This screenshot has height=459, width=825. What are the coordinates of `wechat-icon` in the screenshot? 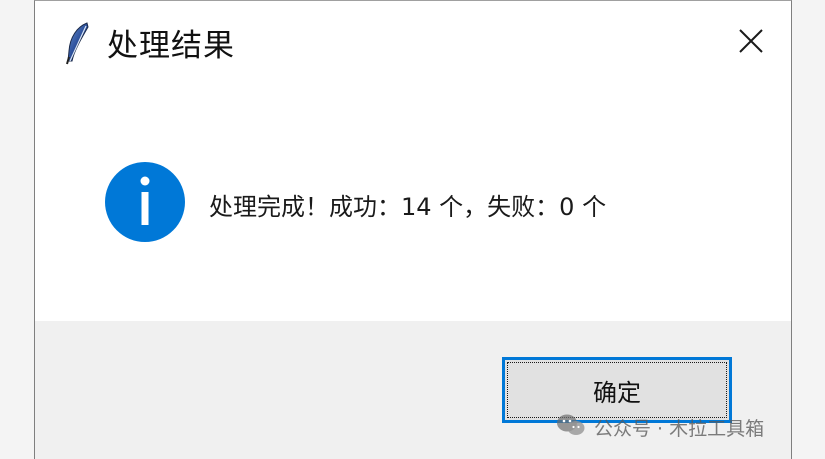 It's located at (571, 427).